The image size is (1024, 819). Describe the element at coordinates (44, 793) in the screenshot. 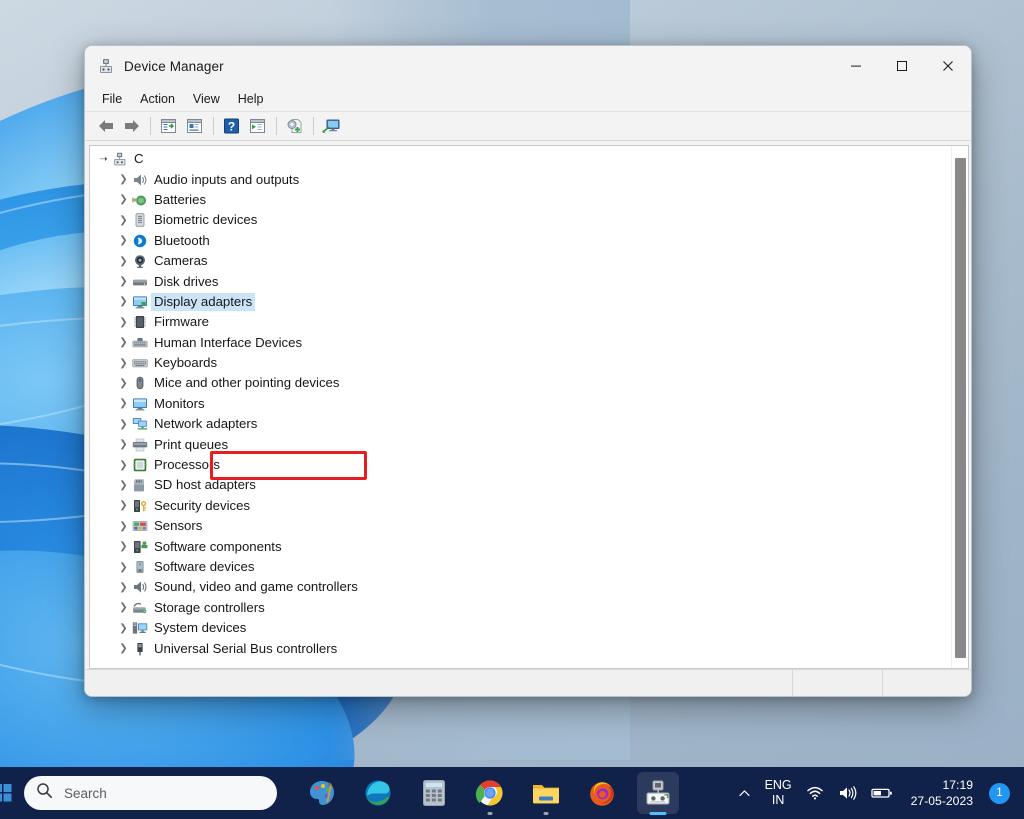

I see `search-icon` at that location.